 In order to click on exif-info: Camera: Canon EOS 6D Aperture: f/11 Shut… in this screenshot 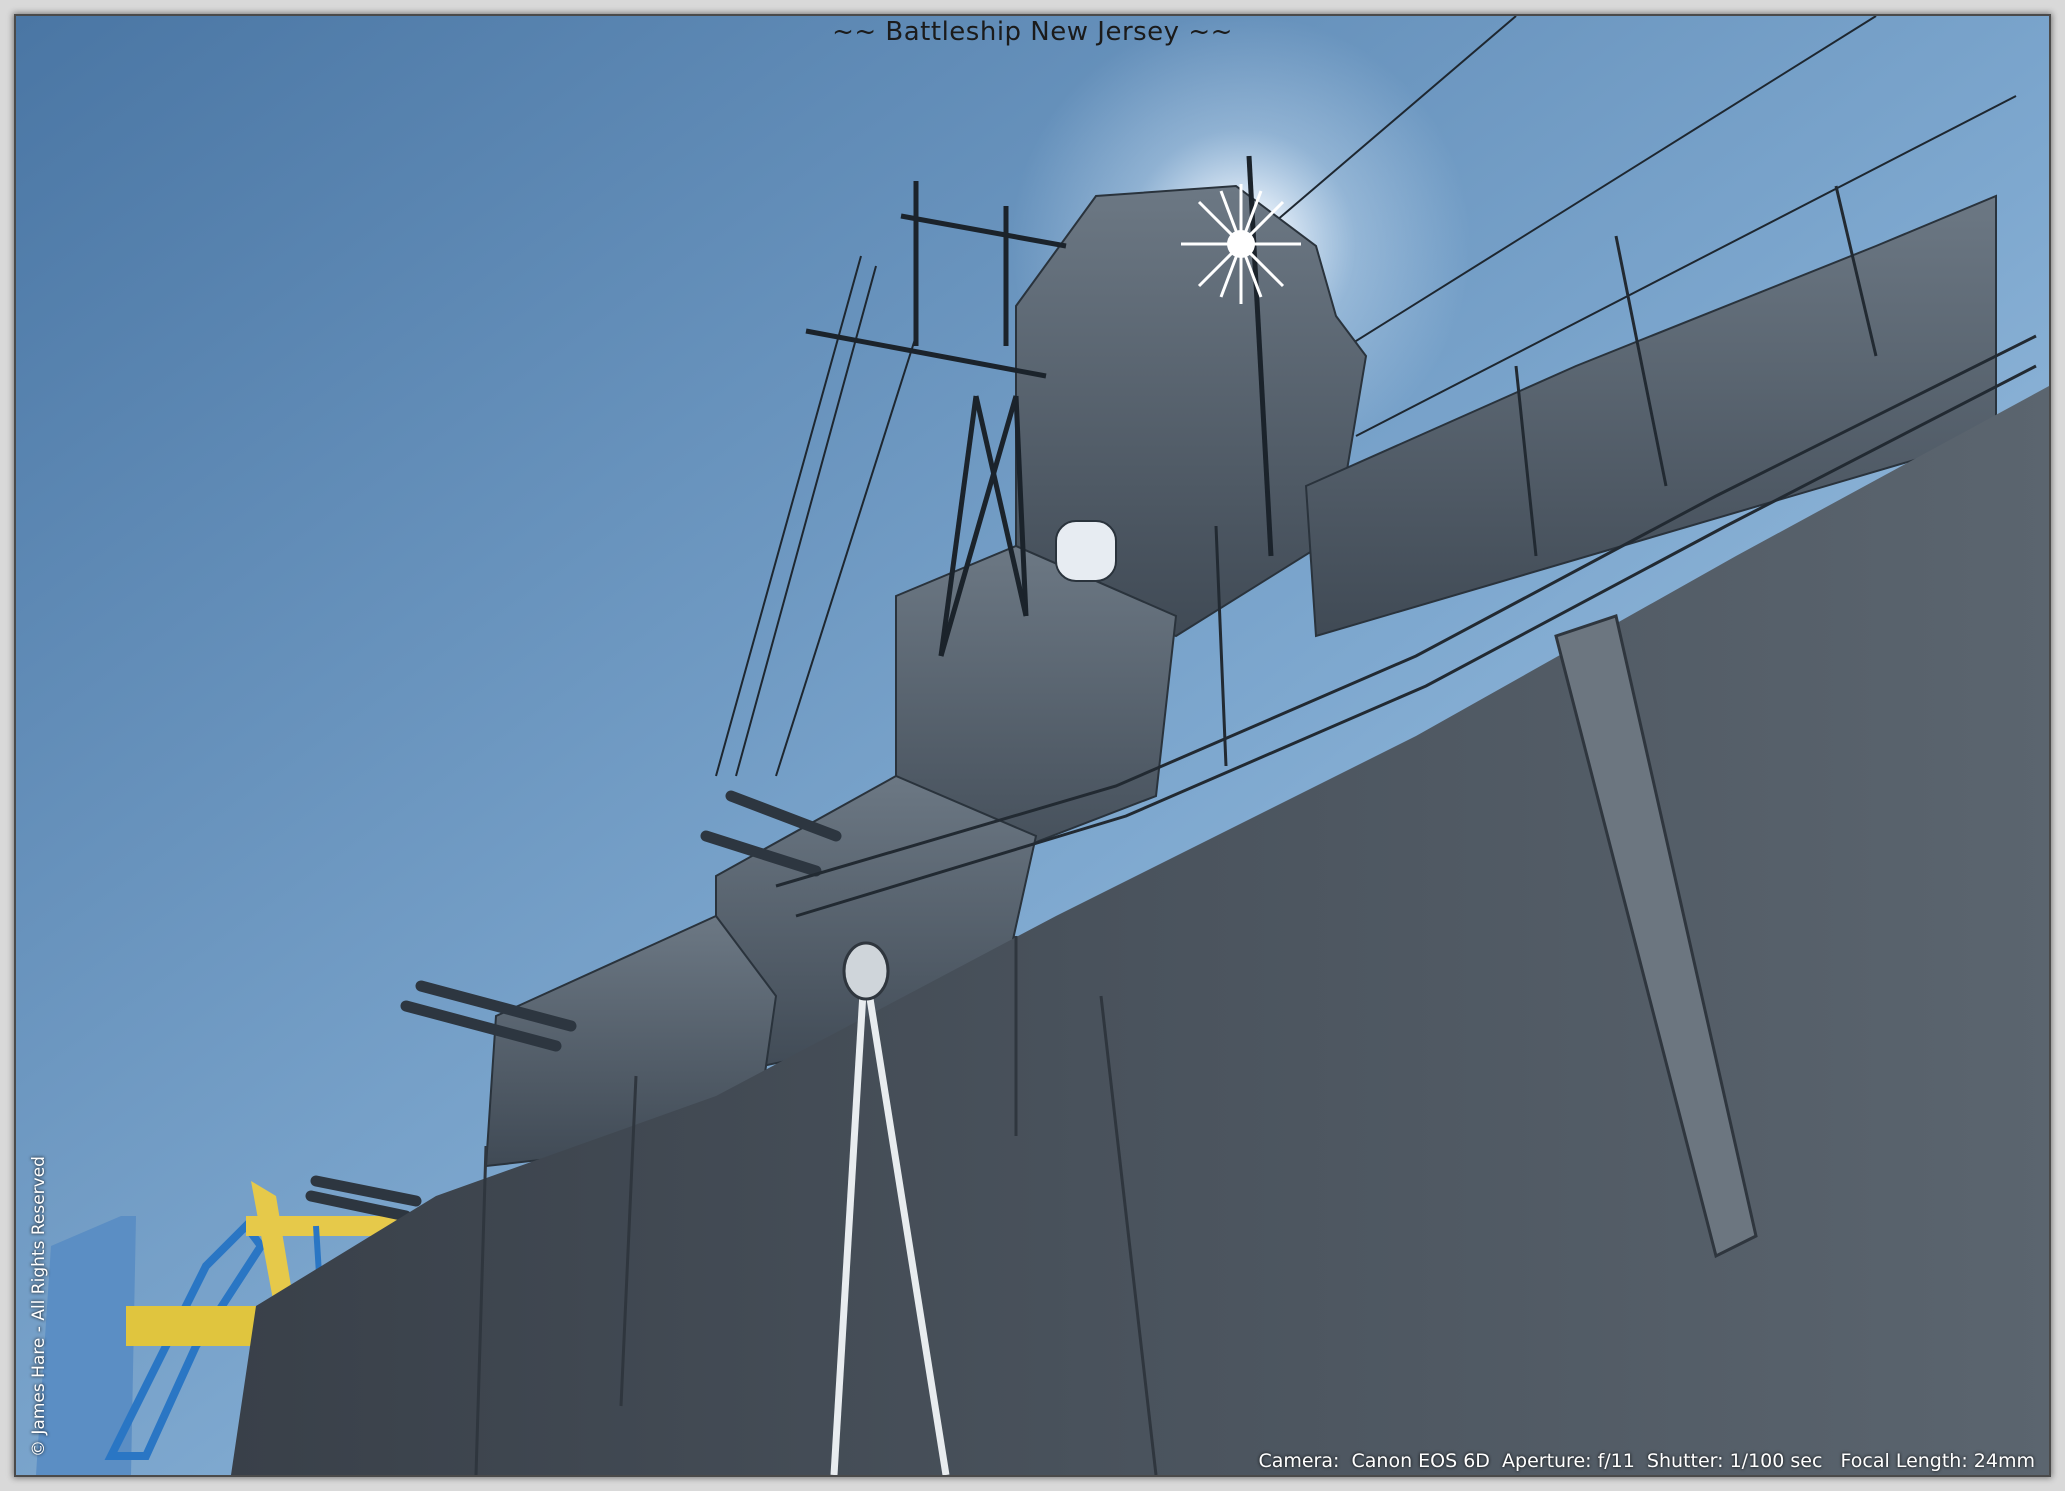, I will do `click(1646, 1461)`.